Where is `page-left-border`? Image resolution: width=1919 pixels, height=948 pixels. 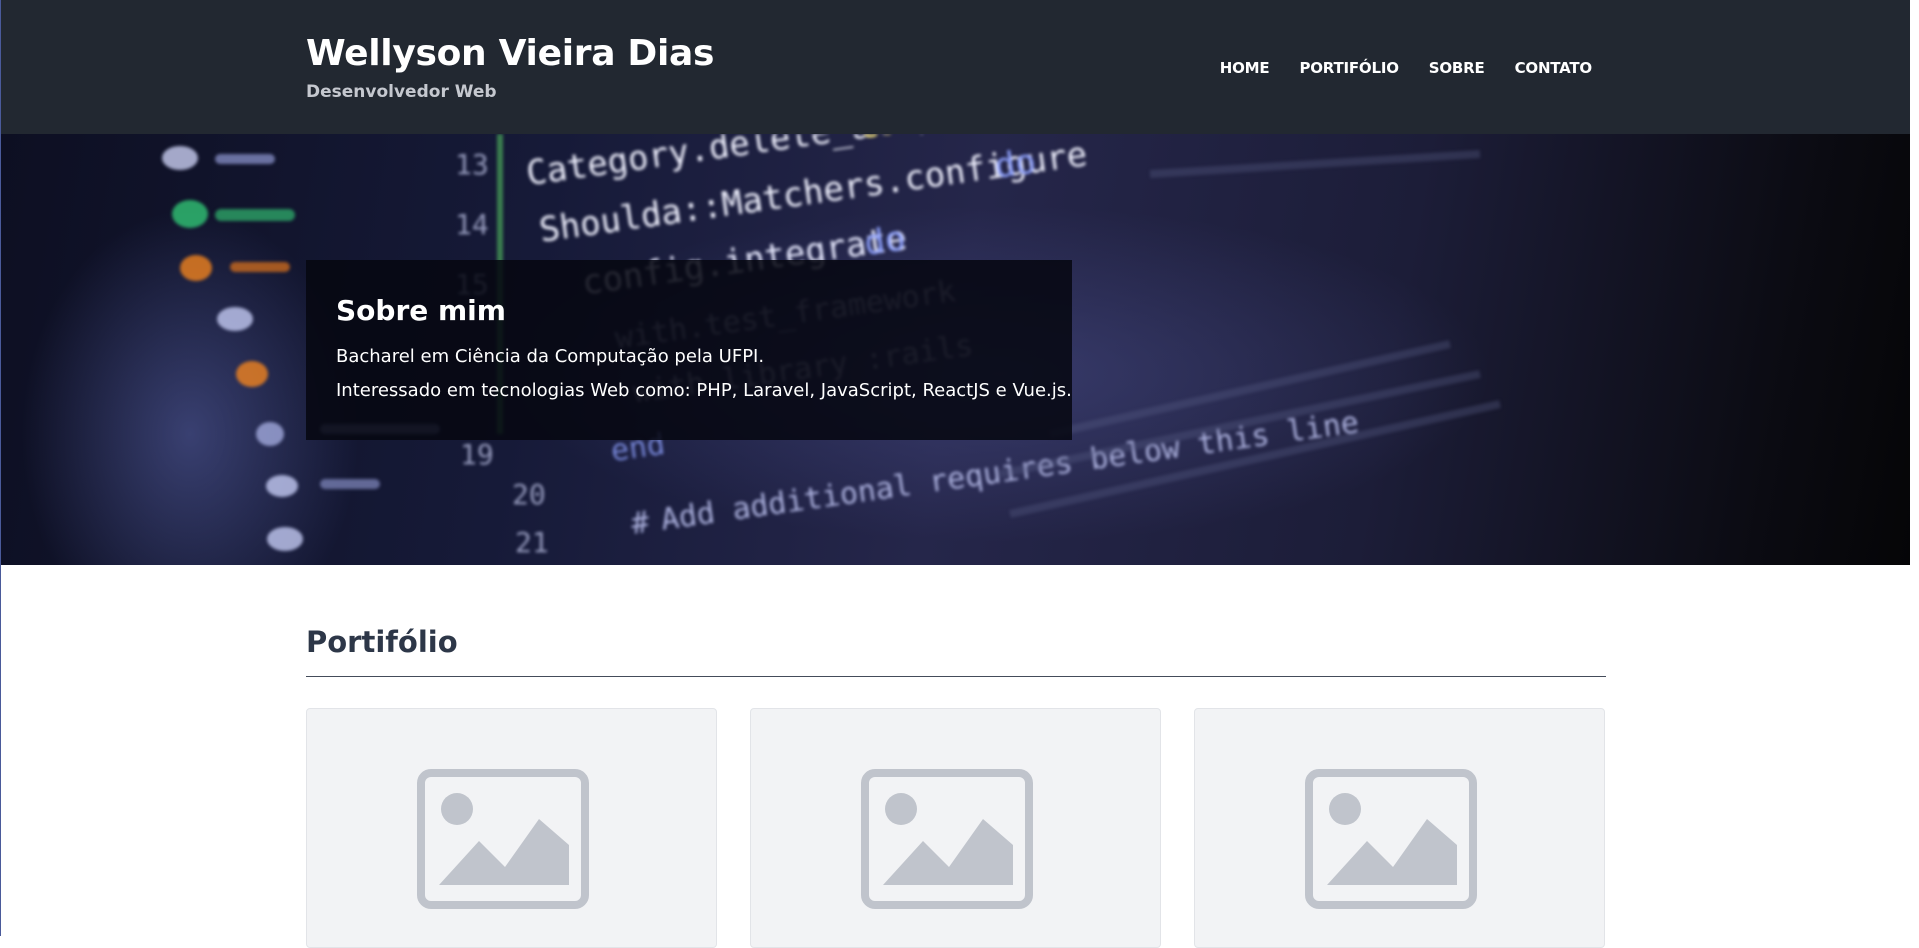
page-left-border is located at coordinates (0, 468).